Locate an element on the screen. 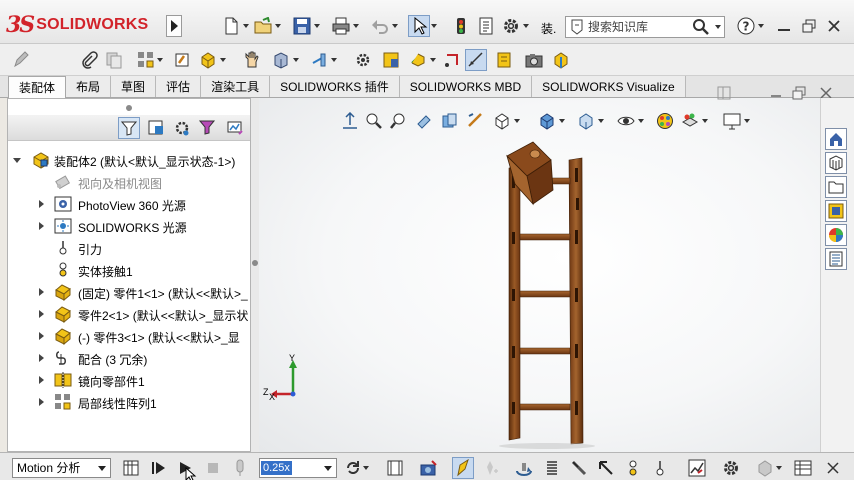 The width and height of the screenshot is (854, 480). hide-show-items-button is located at coordinates (547, 121).